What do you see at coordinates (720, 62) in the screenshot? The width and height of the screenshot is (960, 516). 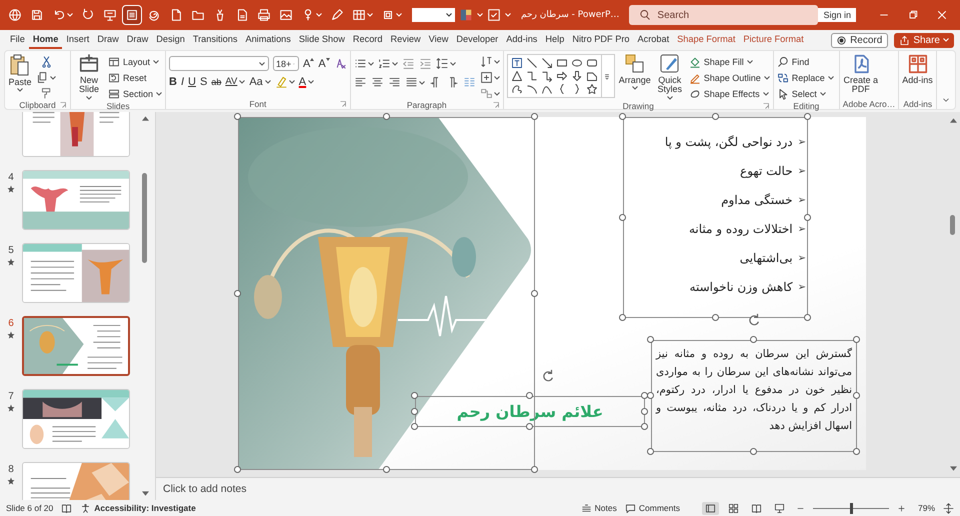 I see `shape-fill-button: Shape Fill` at bounding box center [720, 62].